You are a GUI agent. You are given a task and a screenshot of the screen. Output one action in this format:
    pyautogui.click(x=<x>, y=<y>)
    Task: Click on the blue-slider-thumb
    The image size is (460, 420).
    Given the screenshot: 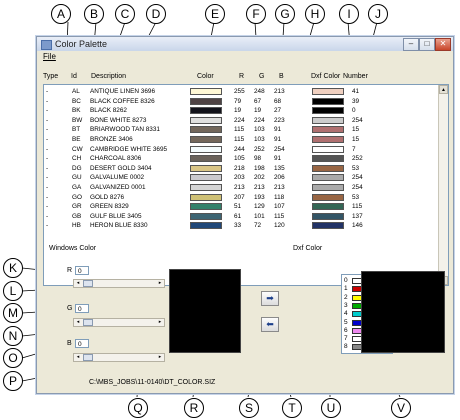 What is the action you would take?
    pyautogui.click(x=88, y=357)
    